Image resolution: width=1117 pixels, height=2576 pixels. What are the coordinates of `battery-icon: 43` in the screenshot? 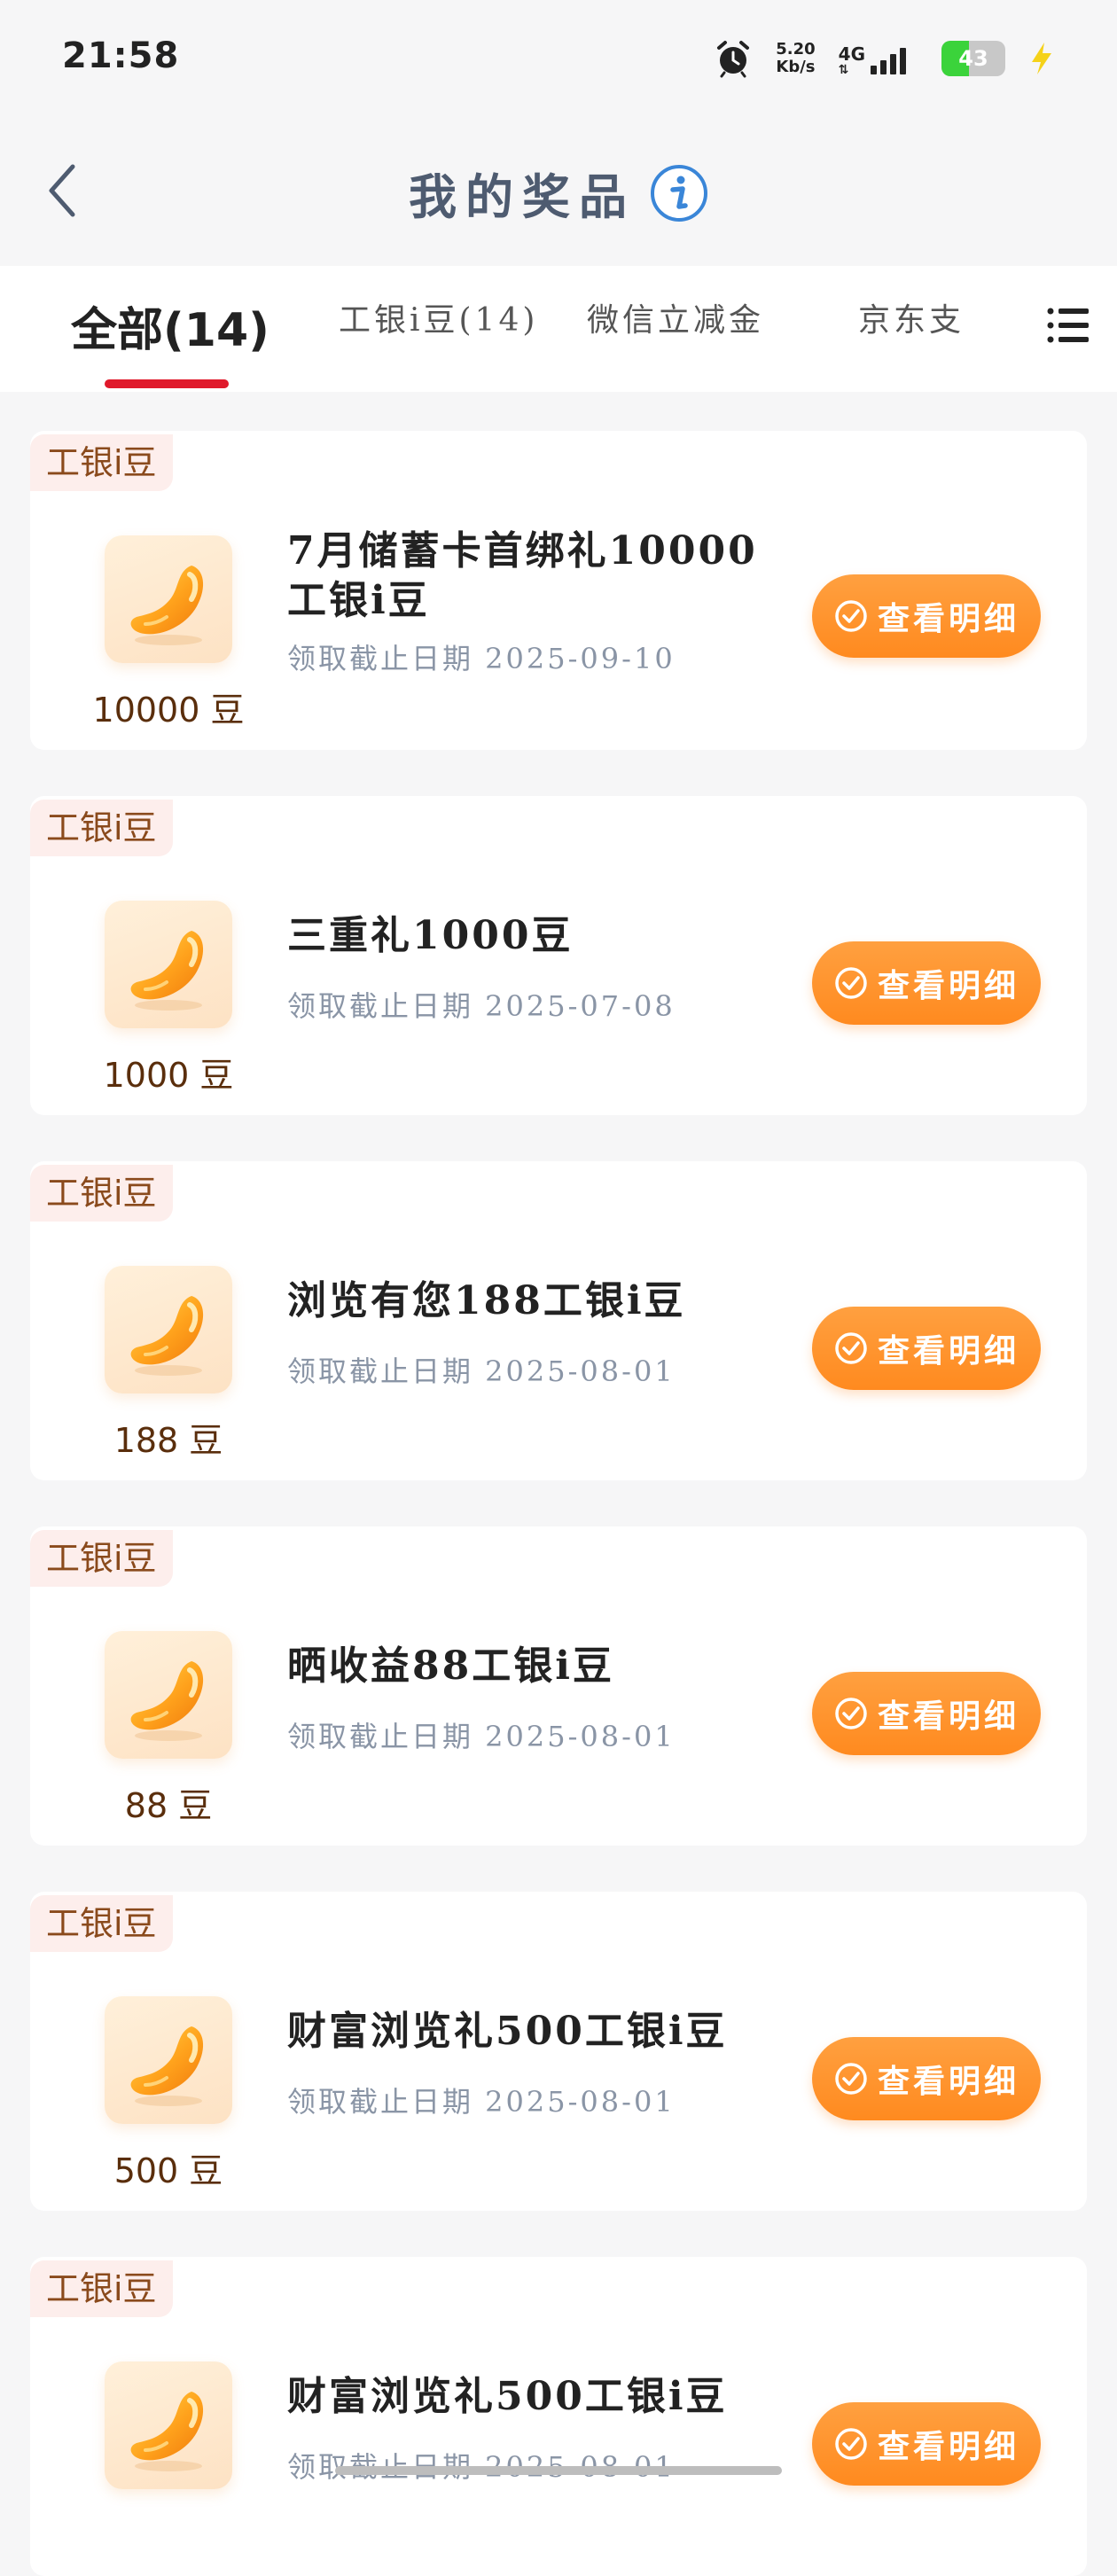 It's located at (973, 58).